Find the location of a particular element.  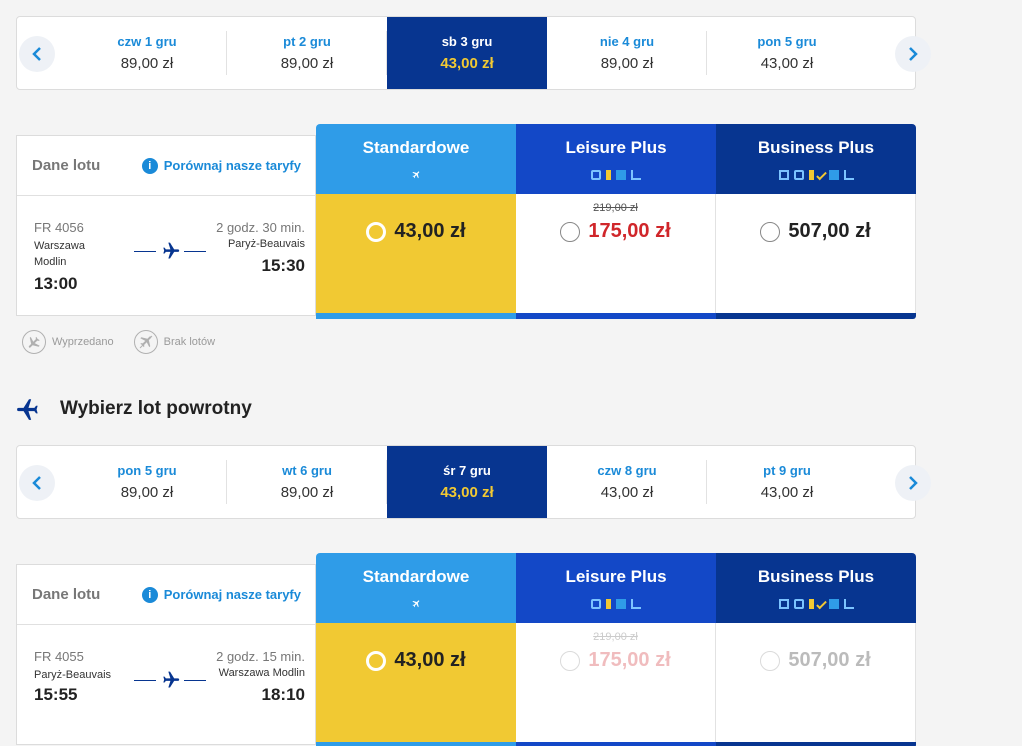

date-tab: pt 2 gru 89,00 zł is located at coordinates (307, 53).